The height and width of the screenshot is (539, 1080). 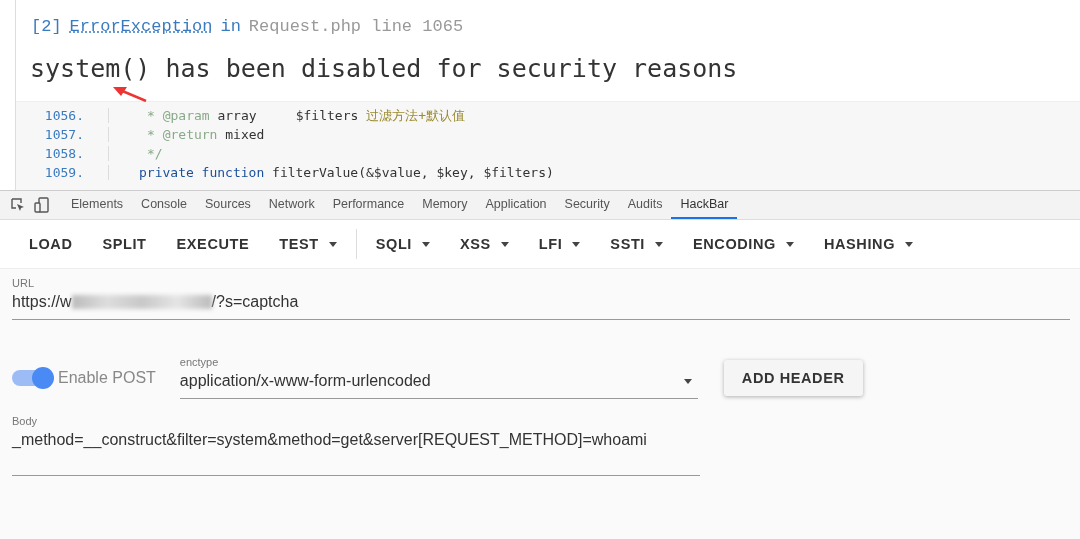 I want to click on enctype-label: enctype, so click(x=199, y=362).